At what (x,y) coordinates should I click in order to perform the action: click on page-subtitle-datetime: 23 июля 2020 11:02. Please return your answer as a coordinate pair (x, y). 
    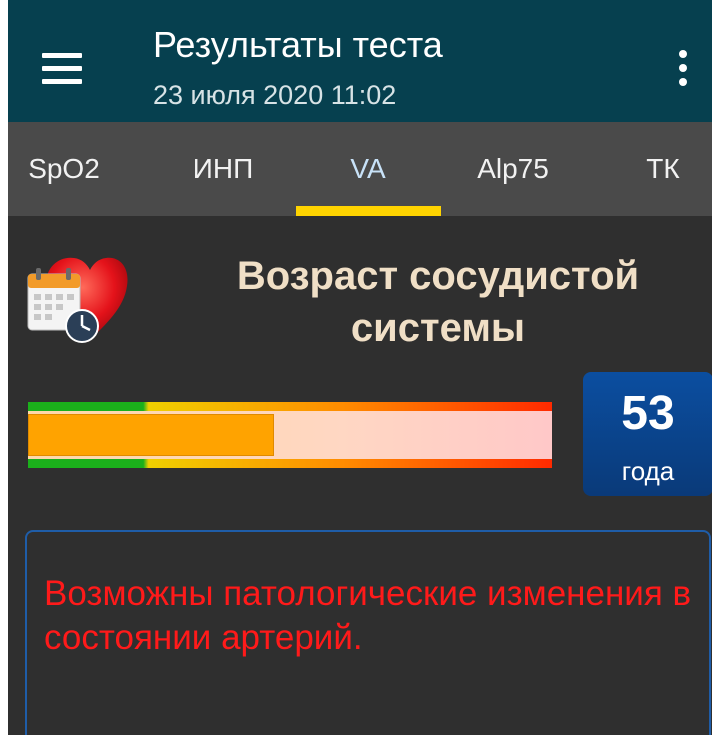
    Looking at the image, I should click on (275, 95).